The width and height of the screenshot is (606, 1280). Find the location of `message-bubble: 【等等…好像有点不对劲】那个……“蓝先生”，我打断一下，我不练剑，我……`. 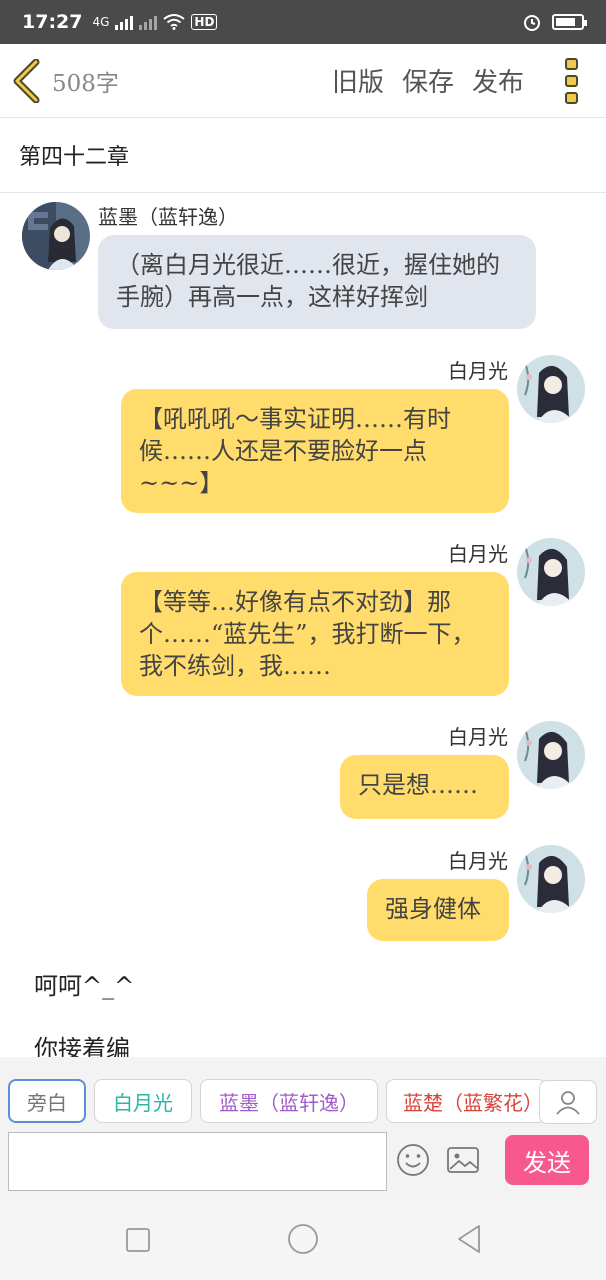

message-bubble: 【等等…好像有点不对劲】那个……“蓝先生”，我打断一下，我不练剑，我…… is located at coordinates (315, 634).